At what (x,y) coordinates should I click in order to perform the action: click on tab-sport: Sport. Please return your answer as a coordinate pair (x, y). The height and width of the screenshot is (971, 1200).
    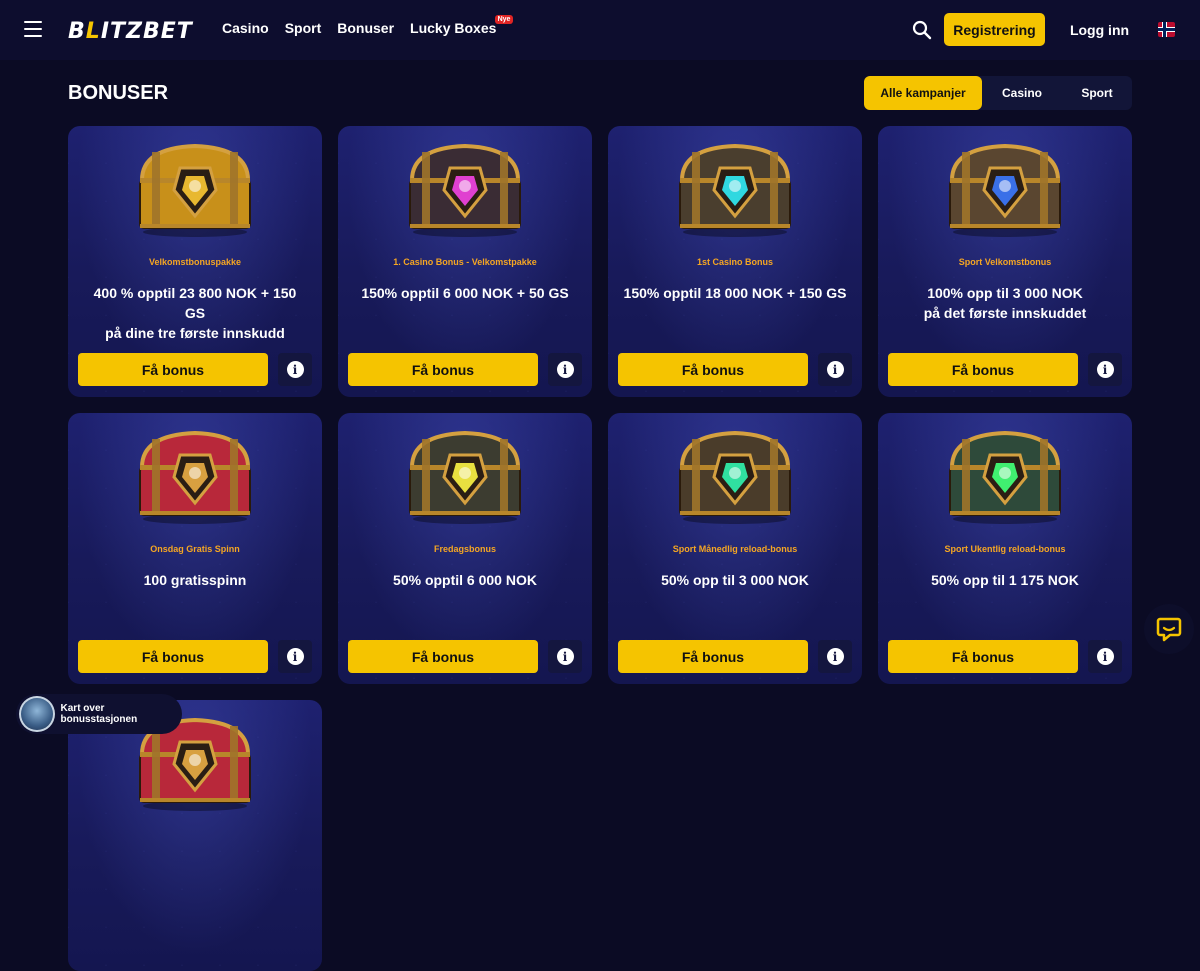
    Looking at the image, I should click on (1097, 93).